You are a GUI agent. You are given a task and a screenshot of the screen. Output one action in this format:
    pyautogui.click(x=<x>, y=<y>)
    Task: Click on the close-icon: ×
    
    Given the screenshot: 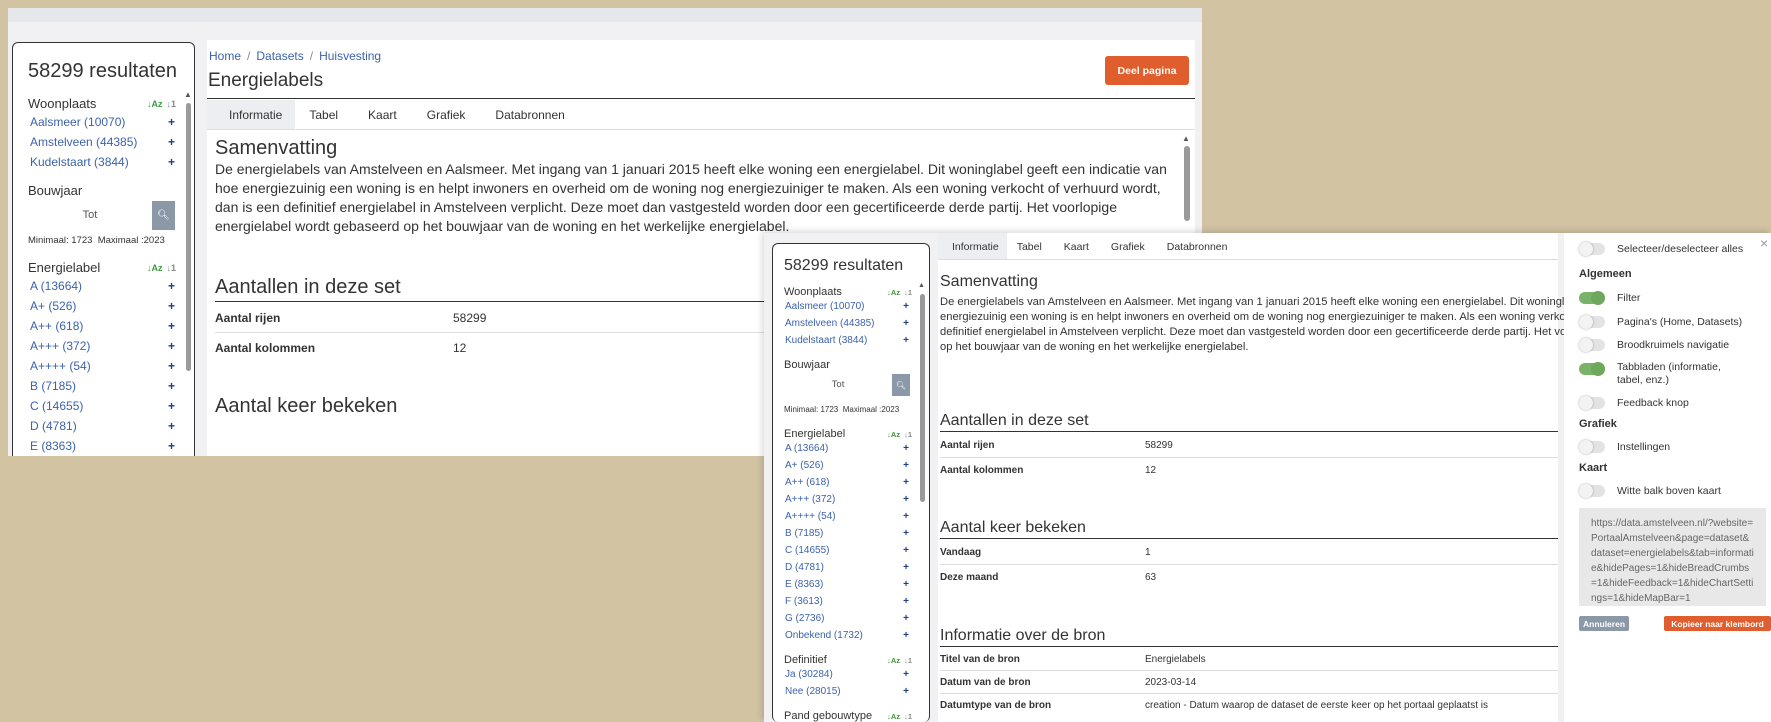 What is the action you would take?
    pyautogui.click(x=1764, y=243)
    